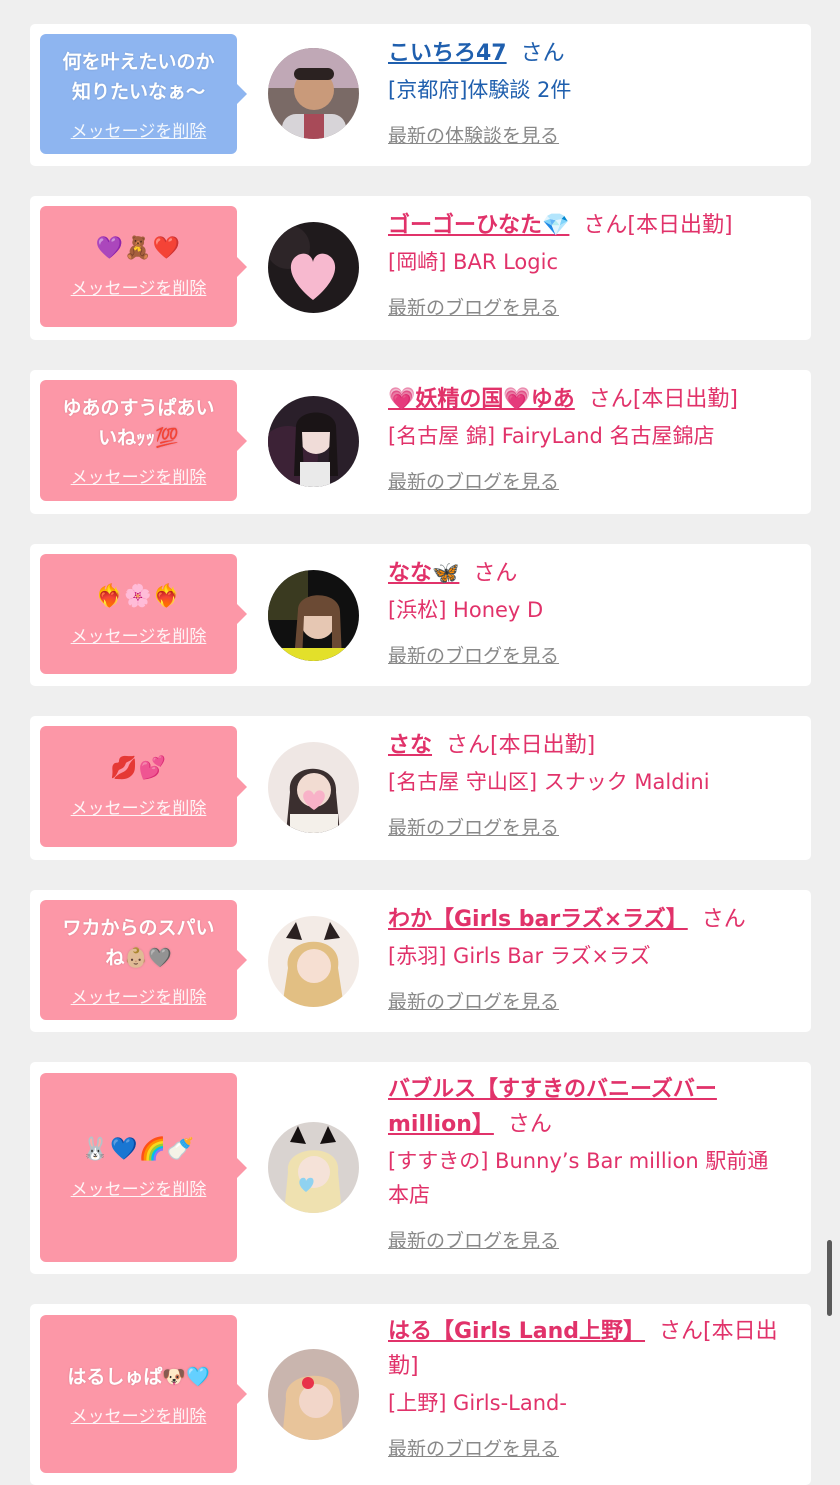  Describe the element at coordinates (410, 745) in the screenshot. I see `user-name-link: さな` at that location.